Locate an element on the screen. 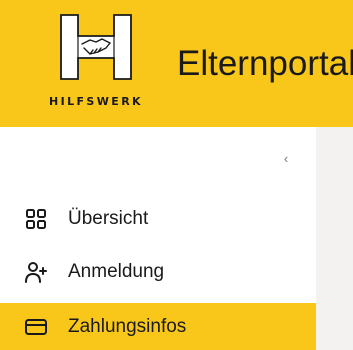 The height and width of the screenshot is (350, 353). logo-text: HILFSWERK is located at coordinates (96, 101).